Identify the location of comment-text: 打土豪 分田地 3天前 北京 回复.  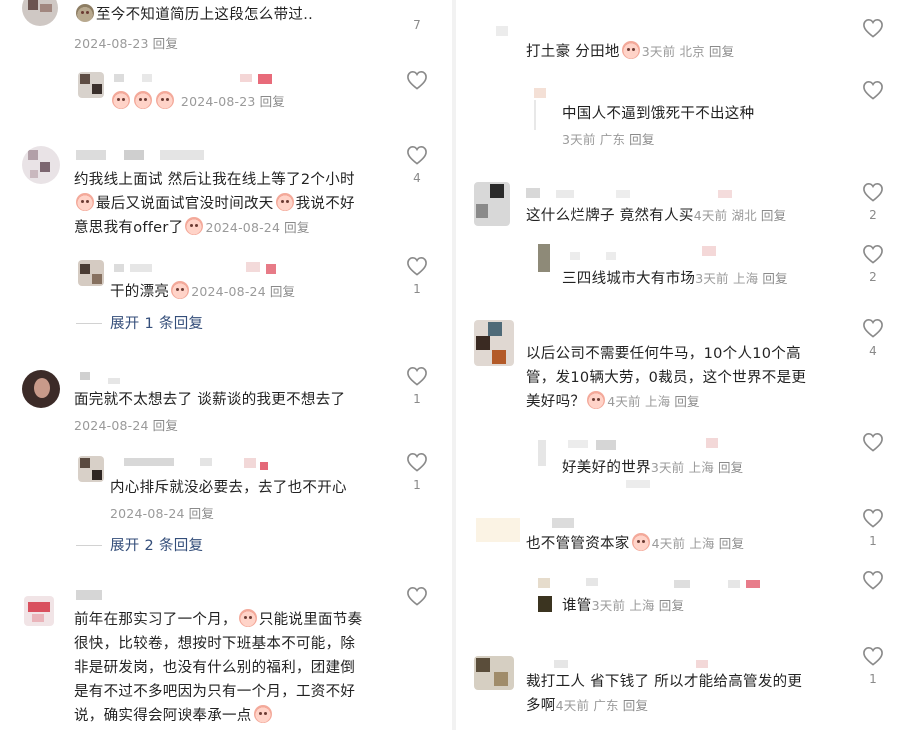
(630, 52).